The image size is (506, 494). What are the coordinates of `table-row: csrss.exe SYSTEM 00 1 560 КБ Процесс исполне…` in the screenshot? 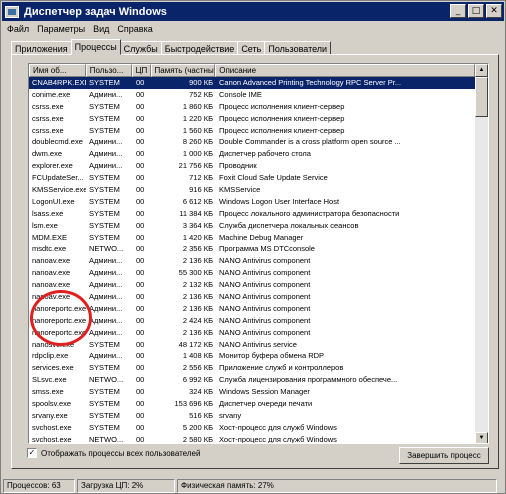 It's located at (253, 131).